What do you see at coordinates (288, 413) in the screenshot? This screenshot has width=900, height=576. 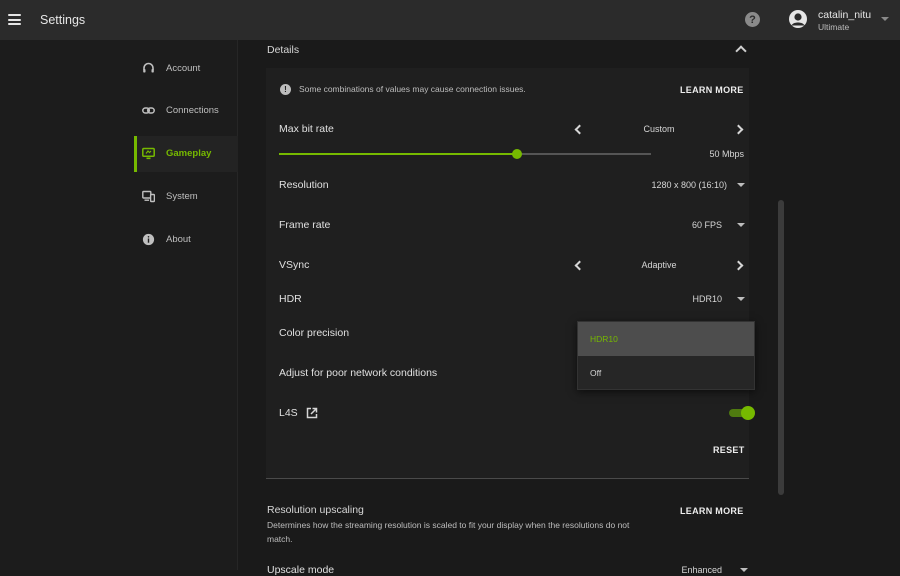 I see `l4s-label: L4S` at bounding box center [288, 413].